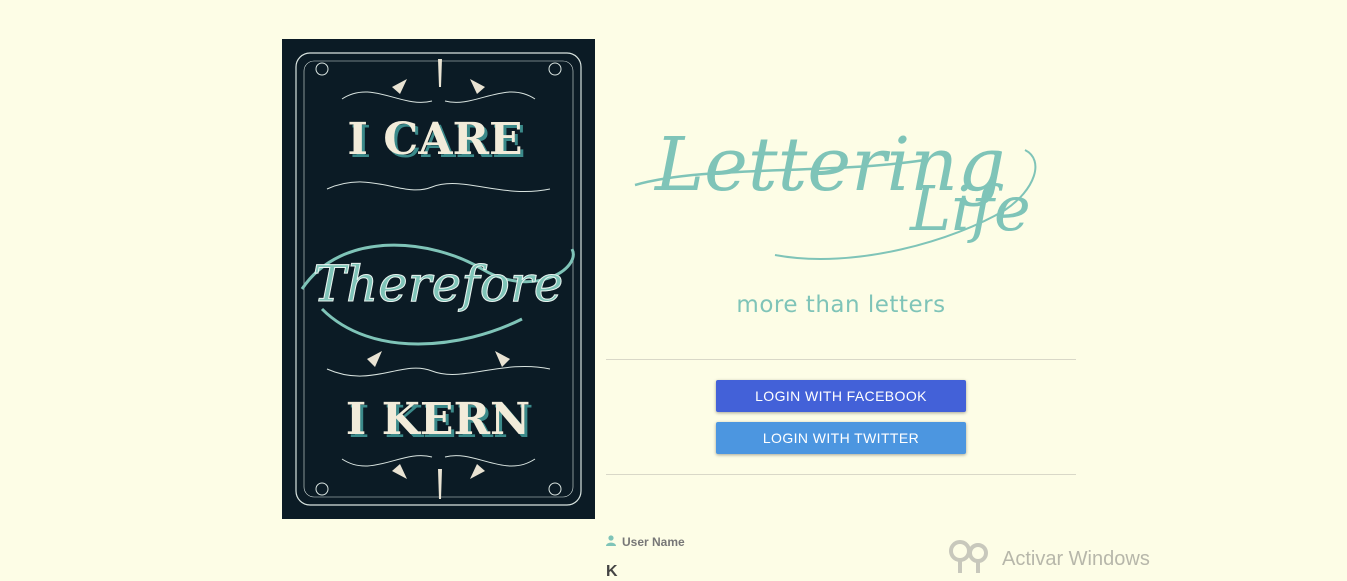 The width and height of the screenshot is (1347, 581). What do you see at coordinates (434, 139) in the screenshot?
I see `poster-line1: I CARE` at bounding box center [434, 139].